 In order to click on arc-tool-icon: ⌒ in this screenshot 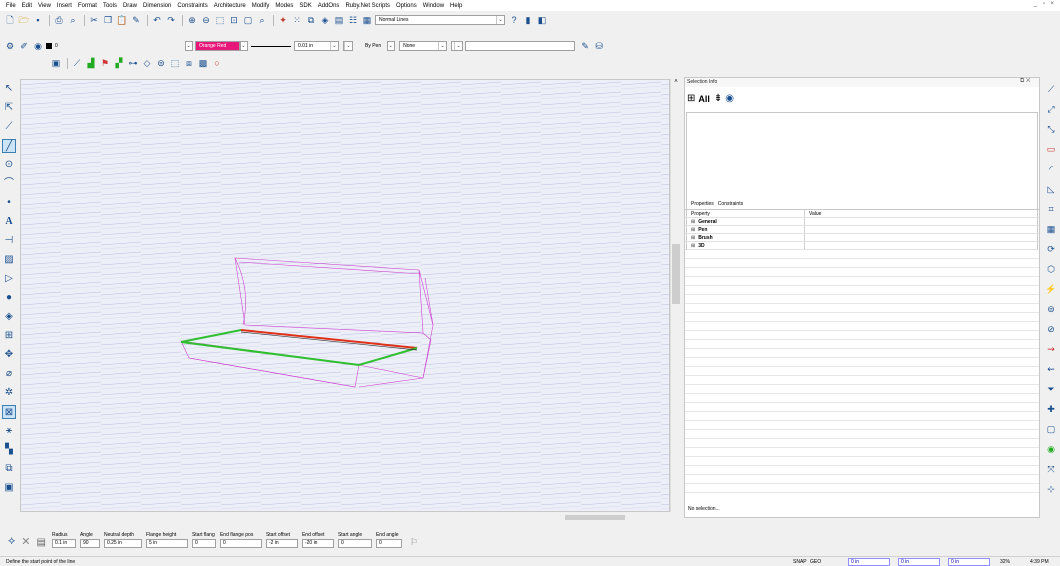, I will do `click(9, 184)`.